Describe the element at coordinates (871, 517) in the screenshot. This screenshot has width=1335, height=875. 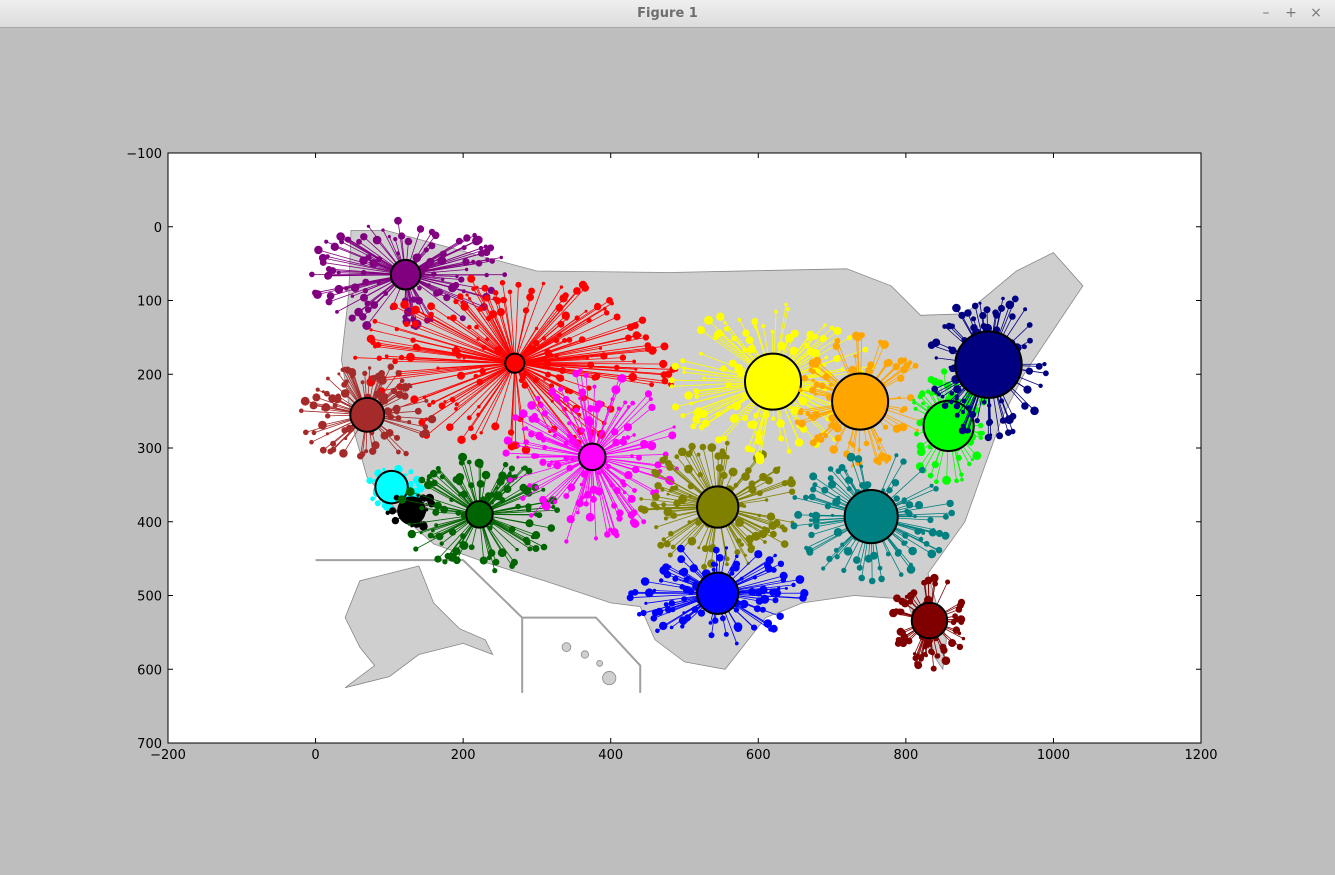
I see `cluster-center-circle` at that location.